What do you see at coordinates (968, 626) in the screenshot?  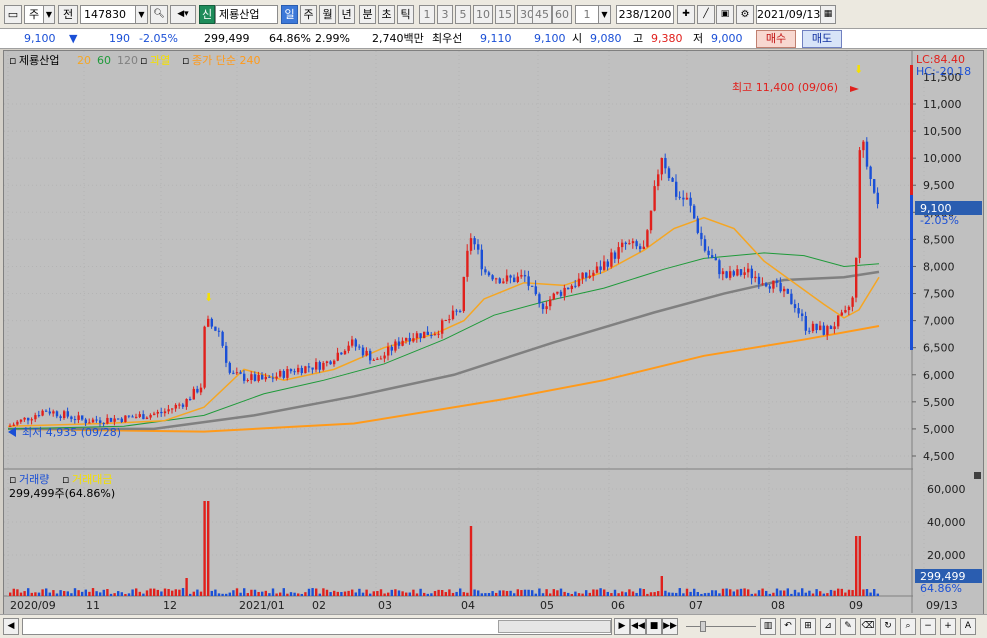 I see `auto-scale-icon: A` at bounding box center [968, 626].